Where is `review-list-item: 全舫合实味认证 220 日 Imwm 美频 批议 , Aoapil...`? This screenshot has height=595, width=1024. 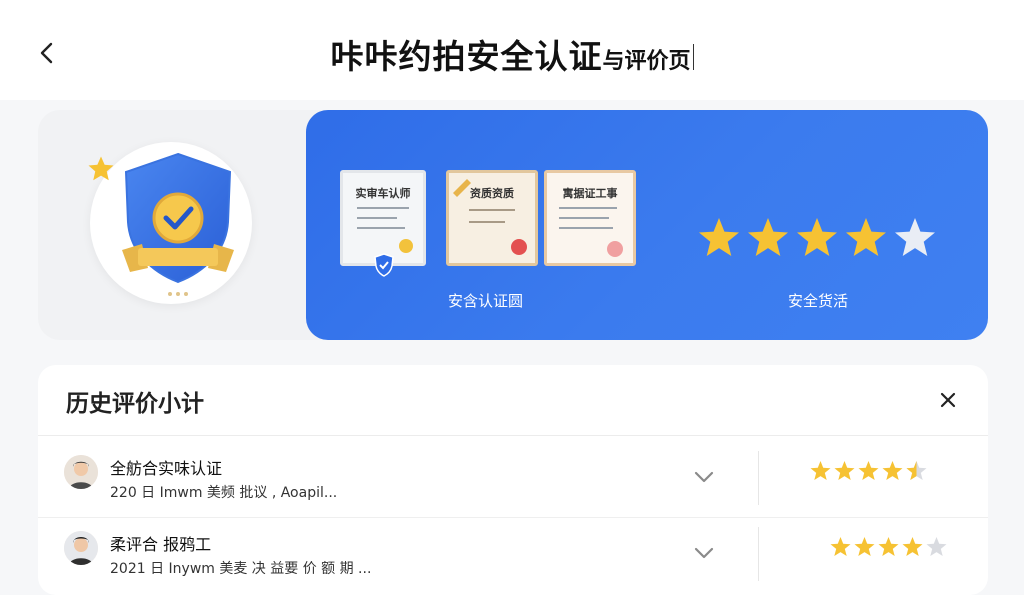 review-list-item: 全舫合实味认证 220 日 Imwm 美频 批议 , Aoapil... is located at coordinates (513, 479).